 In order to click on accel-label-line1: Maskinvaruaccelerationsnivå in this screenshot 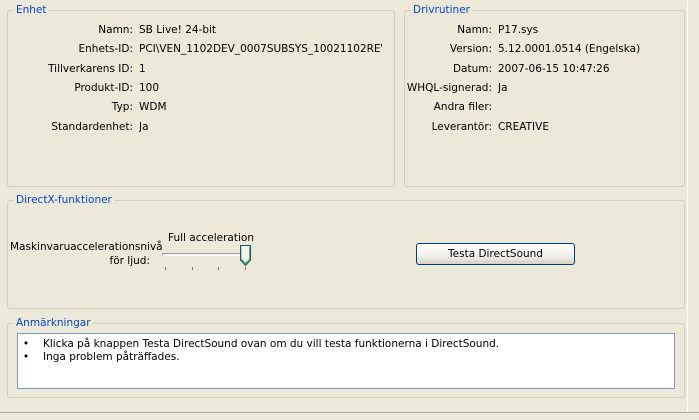, I will do `click(86, 247)`.